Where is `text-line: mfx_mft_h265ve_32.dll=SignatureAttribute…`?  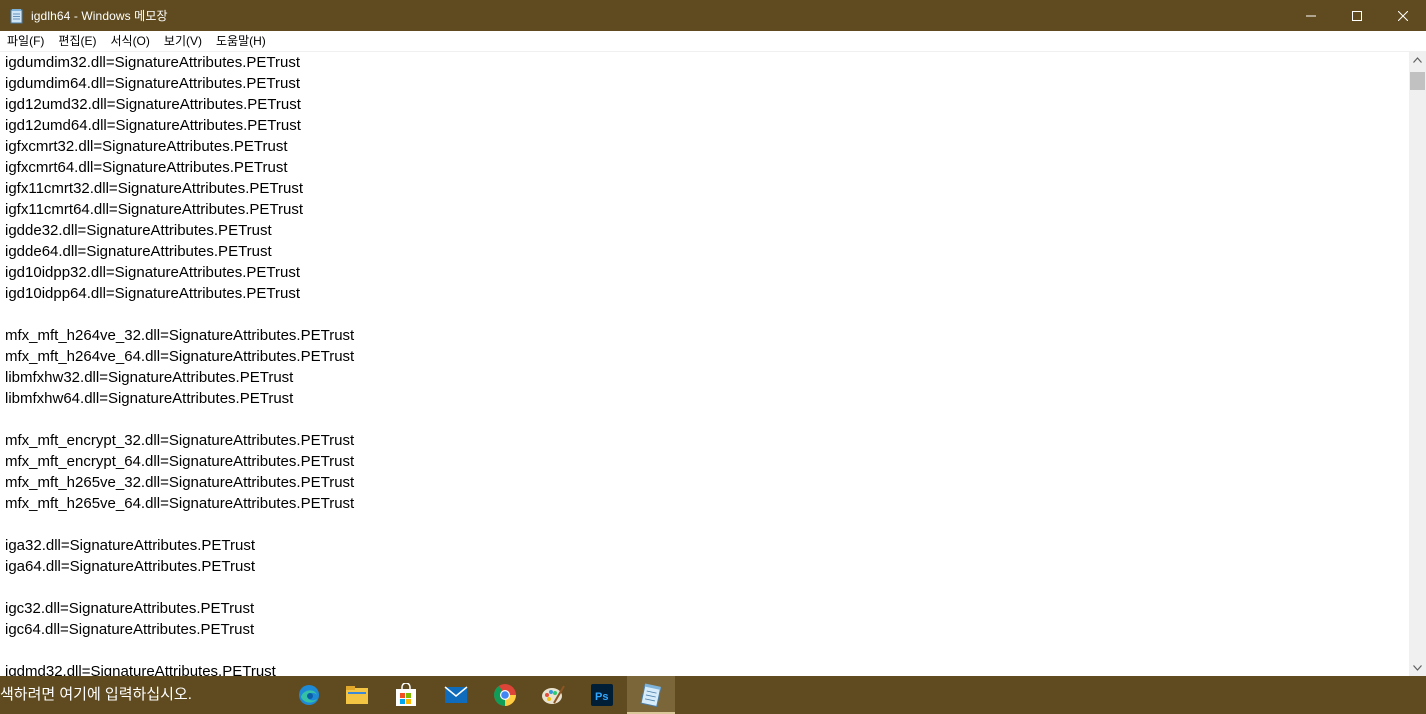
text-line: mfx_mft_h265ve_32.dll=SignatureAttribute… is located at coordinates (180, 482).